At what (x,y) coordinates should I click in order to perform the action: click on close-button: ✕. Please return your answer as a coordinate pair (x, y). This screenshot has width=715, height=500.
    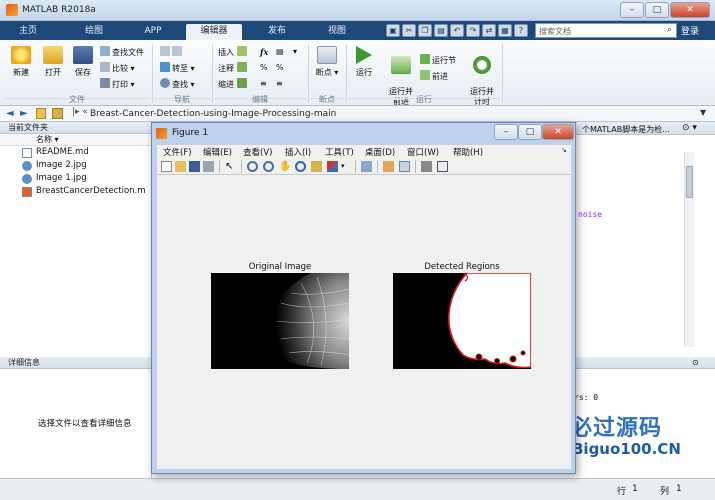
    Looking at the image, I should click on (690, 10).